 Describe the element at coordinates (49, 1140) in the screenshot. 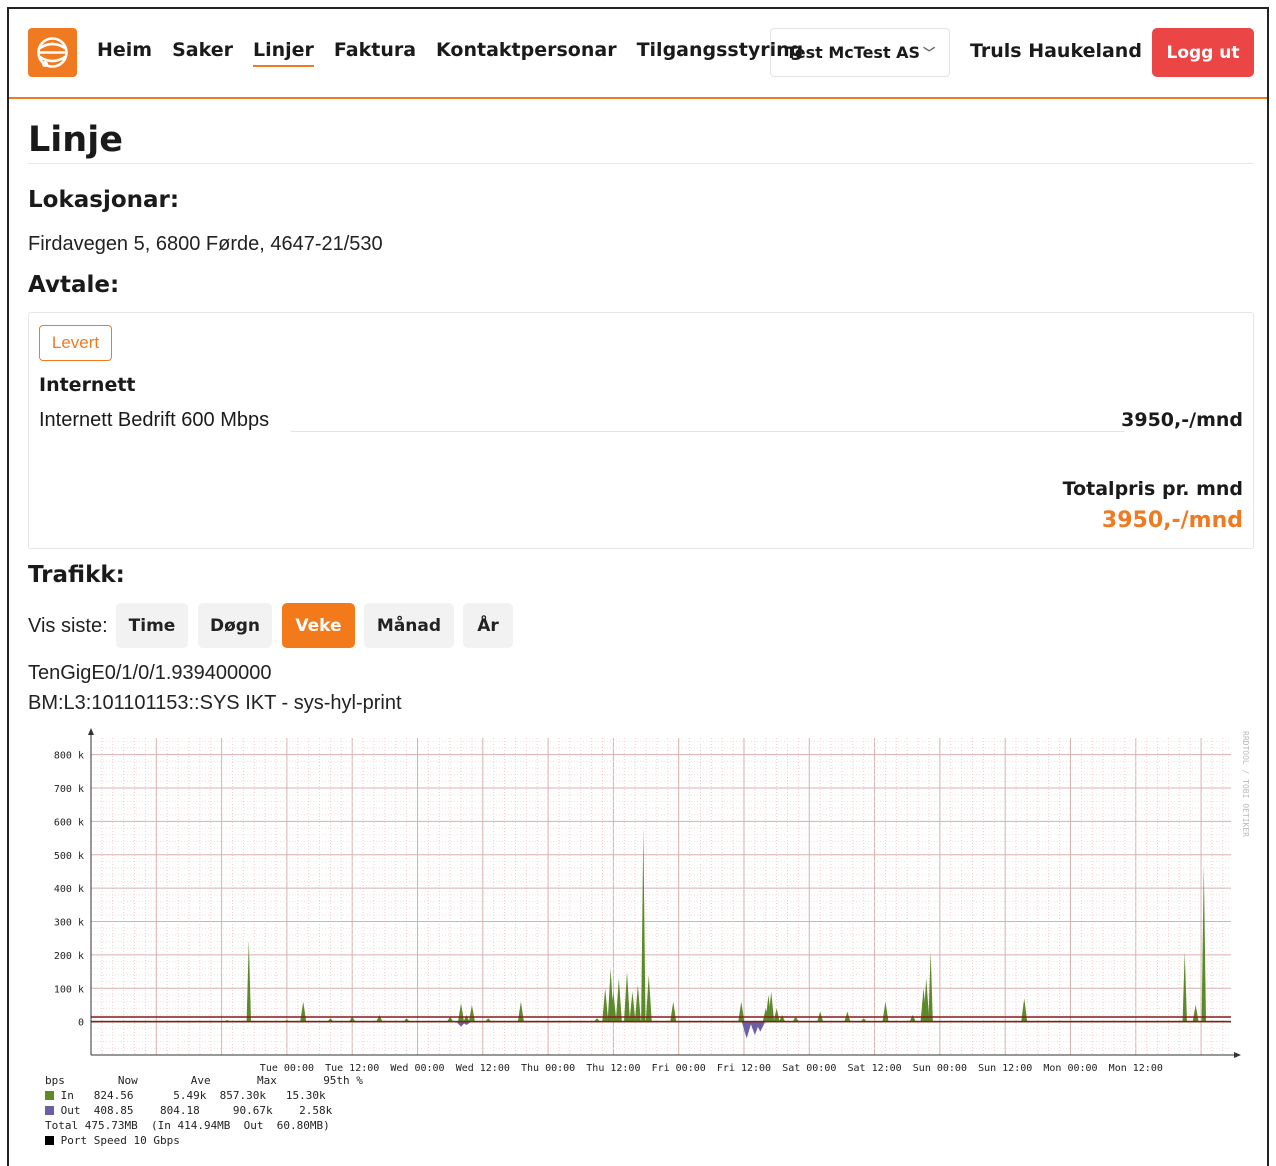

I see `port-speed-swatch-icon` at that location.